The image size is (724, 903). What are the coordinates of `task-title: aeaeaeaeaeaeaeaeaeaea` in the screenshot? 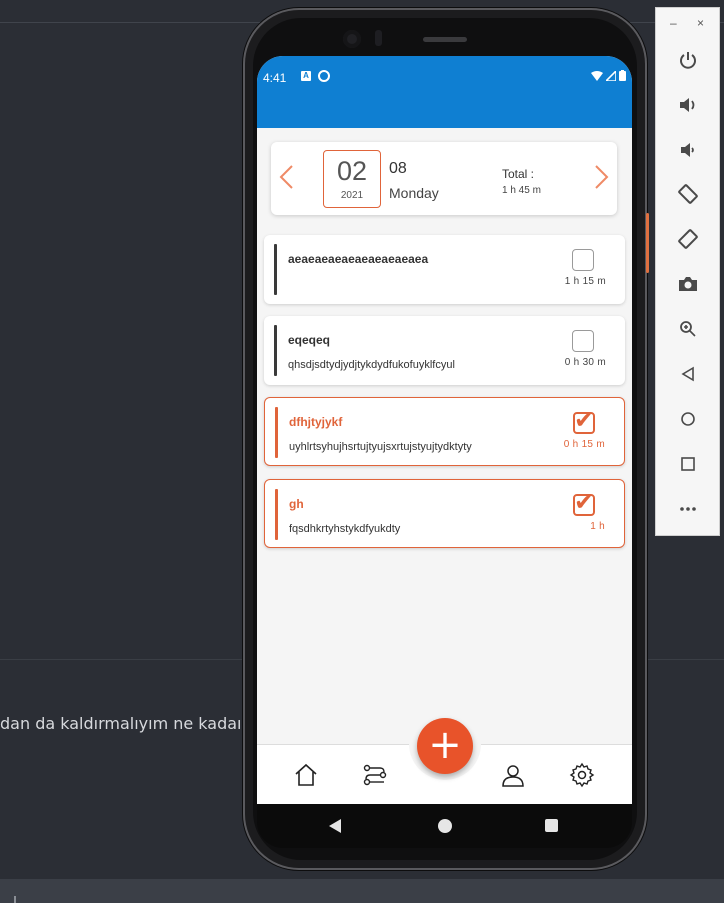 It's located at (358, 259).